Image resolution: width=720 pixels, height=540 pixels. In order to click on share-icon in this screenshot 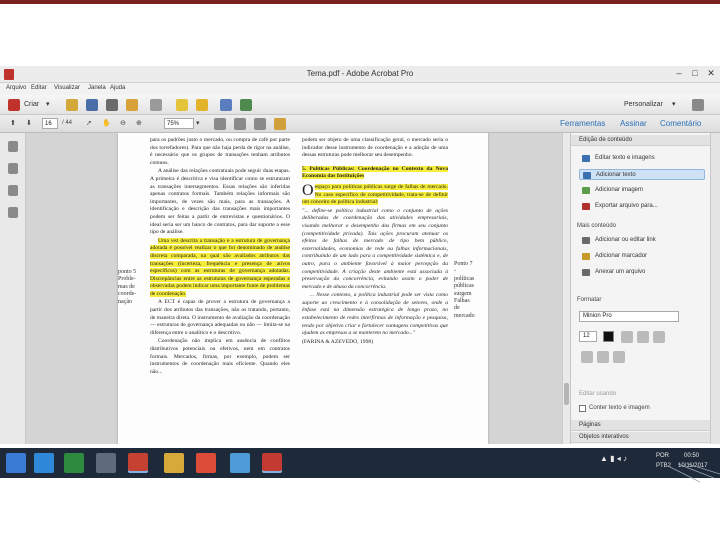, I will do `click(226, 105)`.